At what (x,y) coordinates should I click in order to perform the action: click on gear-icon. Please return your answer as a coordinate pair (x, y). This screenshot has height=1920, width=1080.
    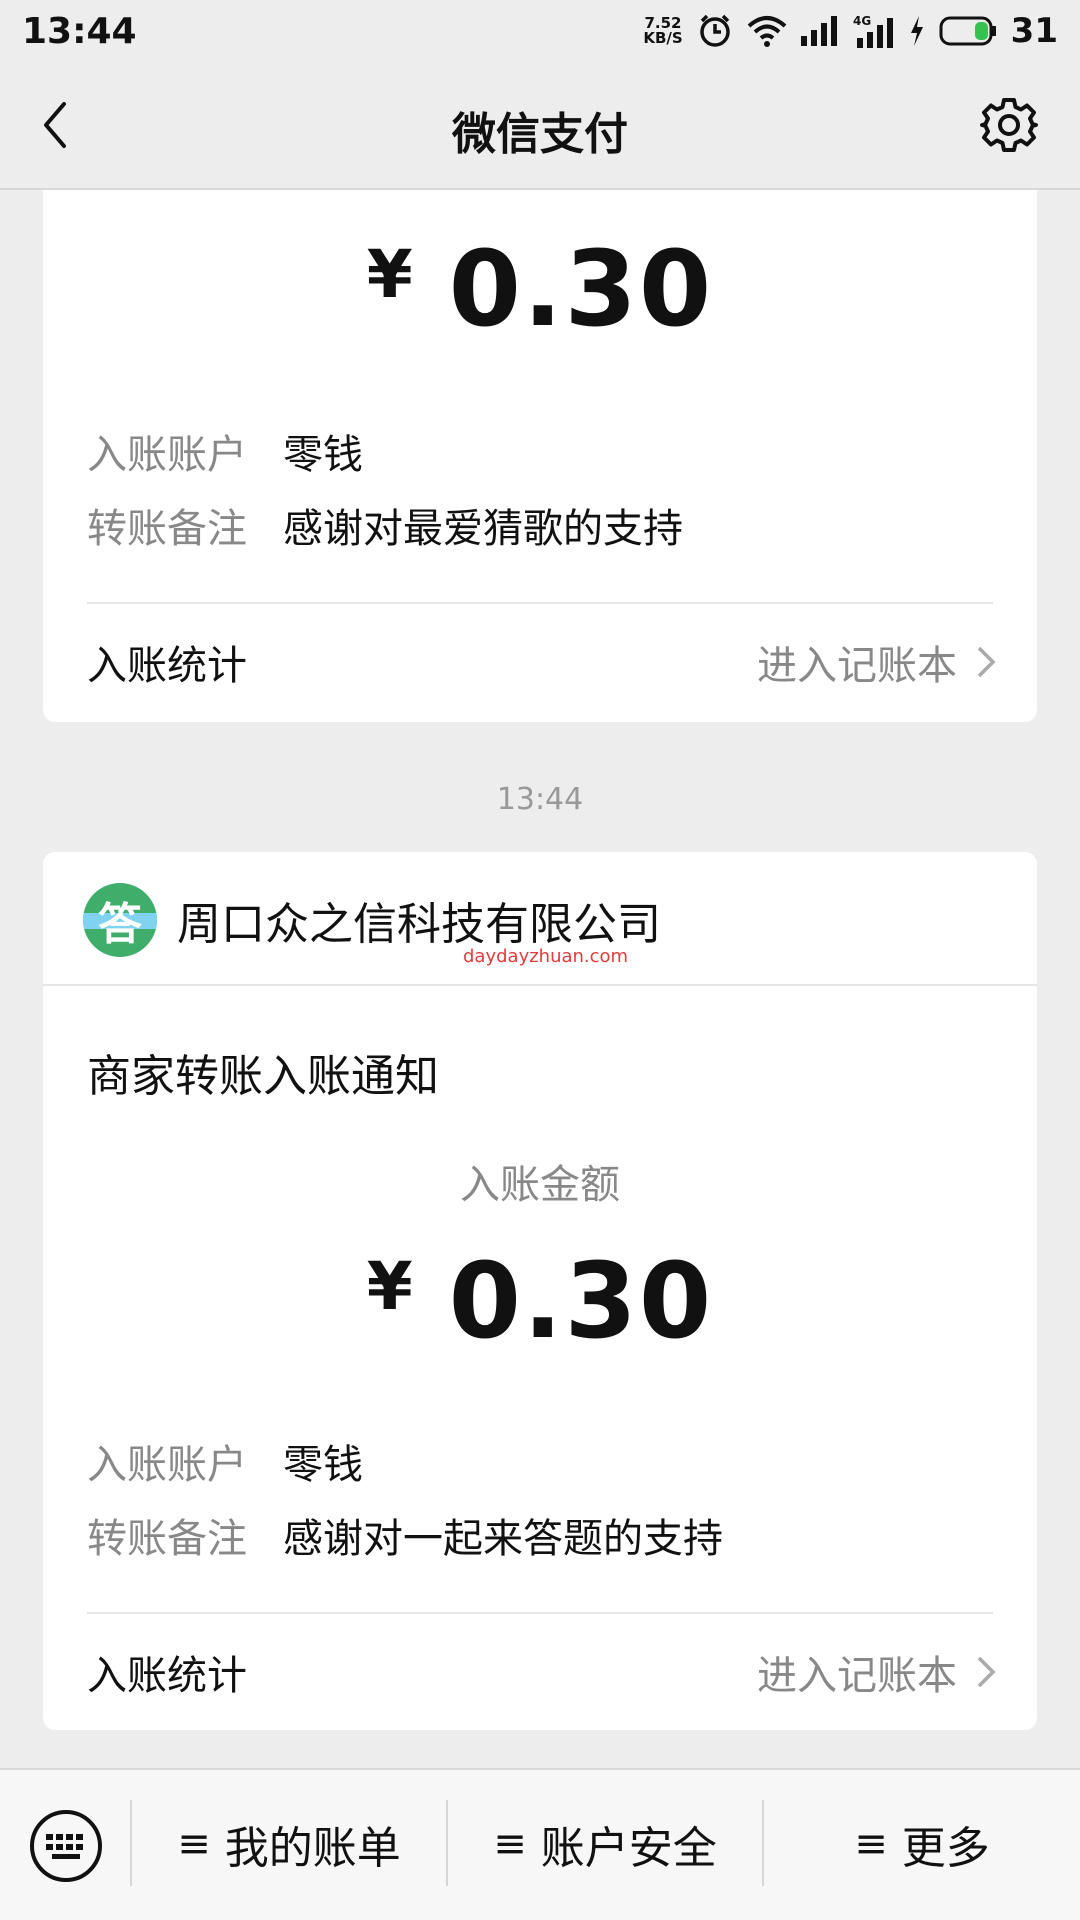
    Looking at the image, I should click on (1009, 125).